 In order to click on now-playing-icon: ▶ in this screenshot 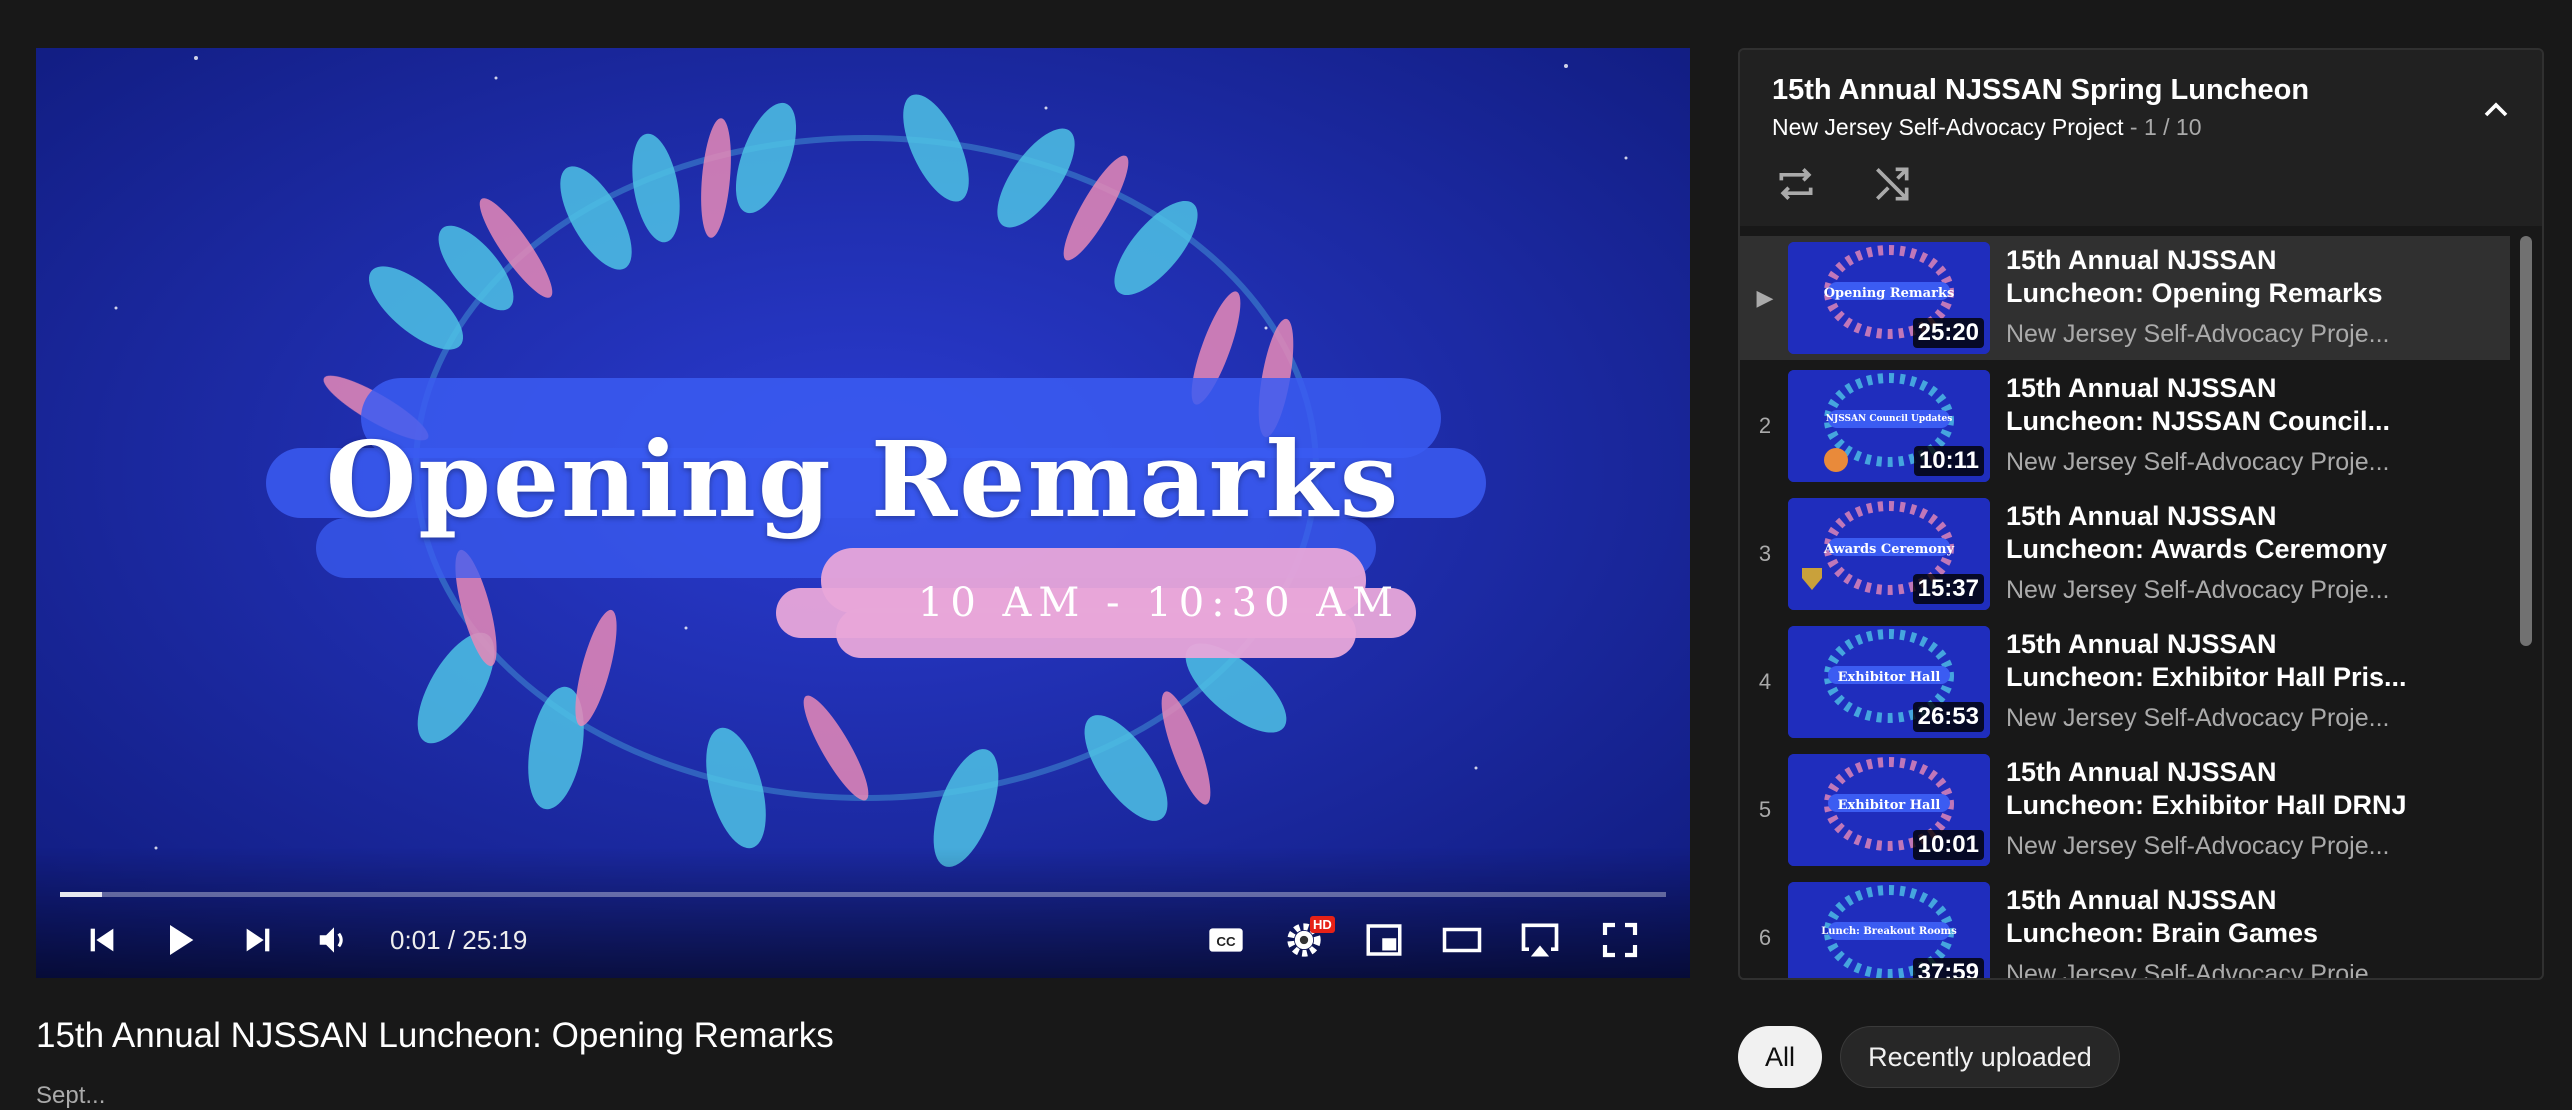, I will do `click(1765, 297)`.